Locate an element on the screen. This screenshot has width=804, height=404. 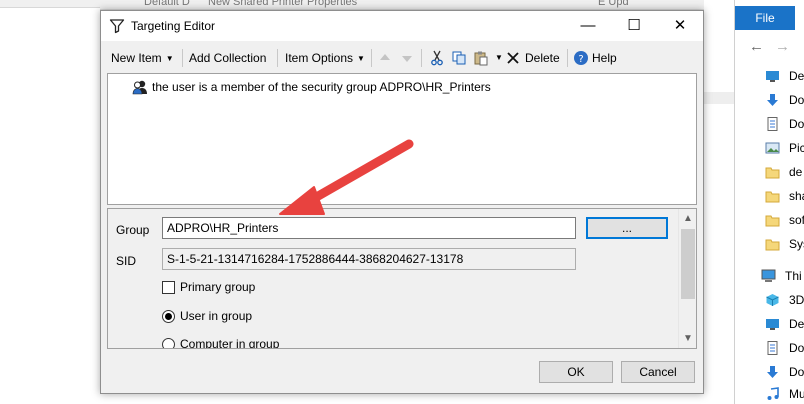
pictures-icon is located at coordinates (772, 148).